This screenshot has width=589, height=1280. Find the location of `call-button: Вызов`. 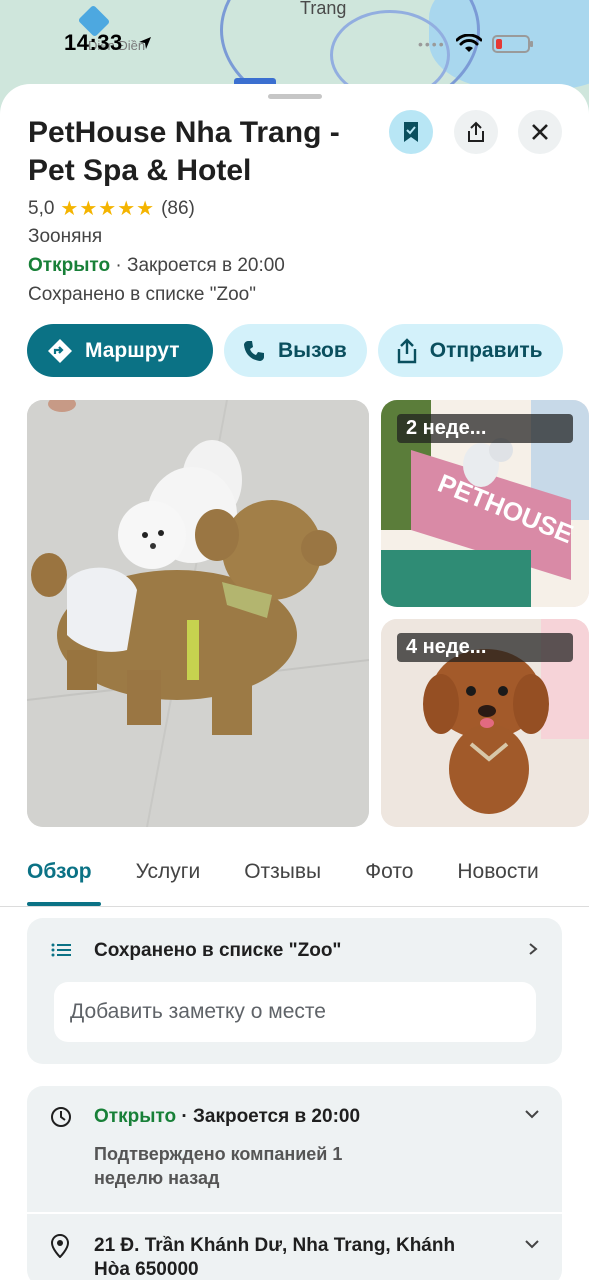

call-button: Вызов is located at coordinates (295, 350).